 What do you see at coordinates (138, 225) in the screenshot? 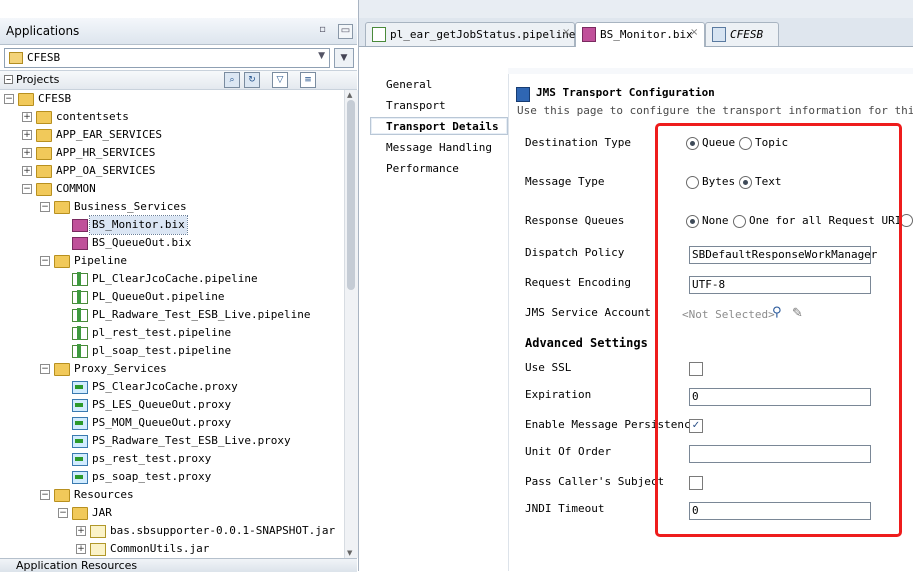
I see `tree-item-label: BS_Monitor.bix` at bounding box center [138, 225].